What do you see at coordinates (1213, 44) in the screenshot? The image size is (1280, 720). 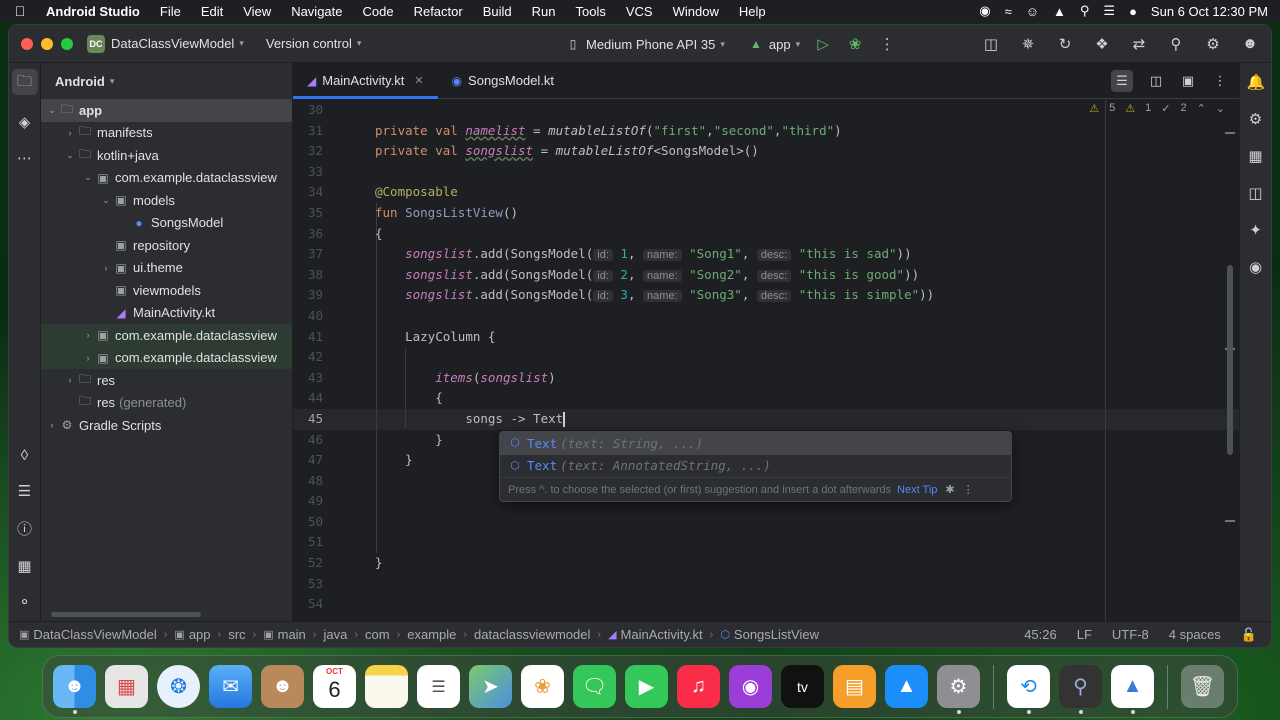 I see `settings-gear-icon: ⚙` at bounding box center [1213, 44].